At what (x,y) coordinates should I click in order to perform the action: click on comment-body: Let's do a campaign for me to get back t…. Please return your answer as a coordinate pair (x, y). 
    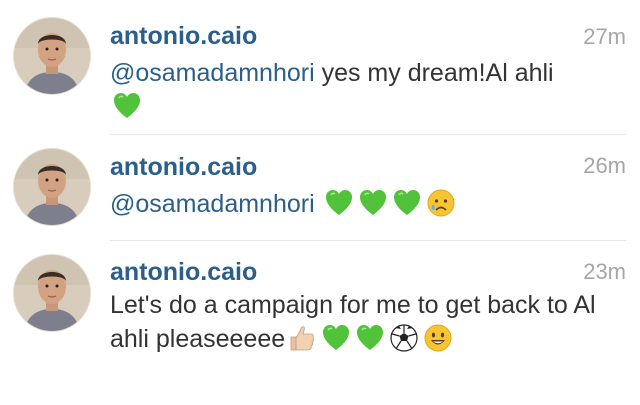
    Looking at the image, I should click on (353, 322).